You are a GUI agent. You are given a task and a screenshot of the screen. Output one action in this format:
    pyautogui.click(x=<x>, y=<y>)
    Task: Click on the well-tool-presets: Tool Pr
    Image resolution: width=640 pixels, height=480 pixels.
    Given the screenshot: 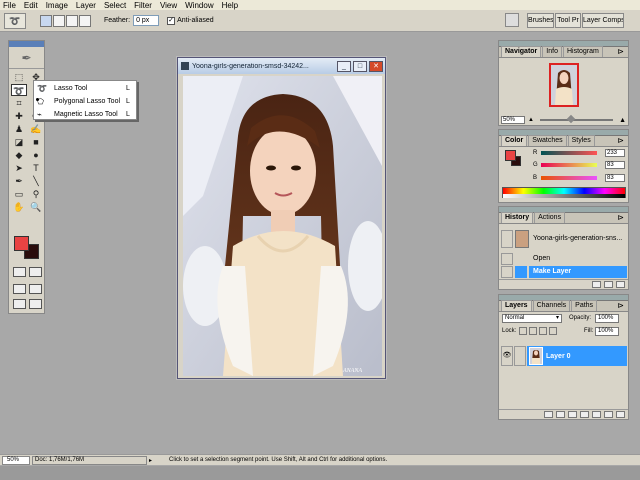 What is the action you would take?
    pyautogui.click(x=568, y=20)
    